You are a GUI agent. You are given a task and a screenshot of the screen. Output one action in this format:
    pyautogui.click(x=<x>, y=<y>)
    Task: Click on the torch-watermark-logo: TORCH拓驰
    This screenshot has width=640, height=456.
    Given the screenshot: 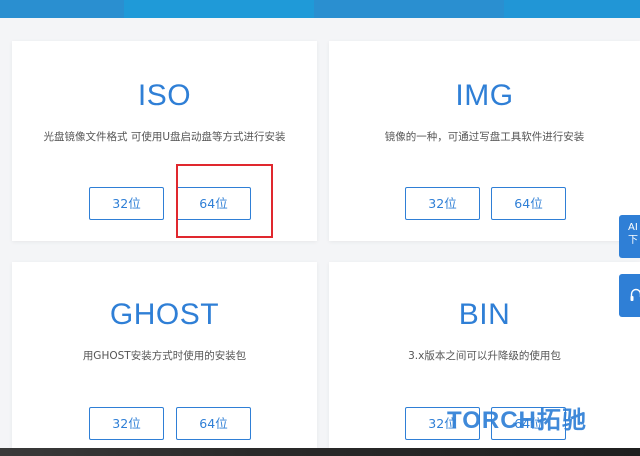 What is the action you would take?
    pyautogui.click(x=517, y=420)
    